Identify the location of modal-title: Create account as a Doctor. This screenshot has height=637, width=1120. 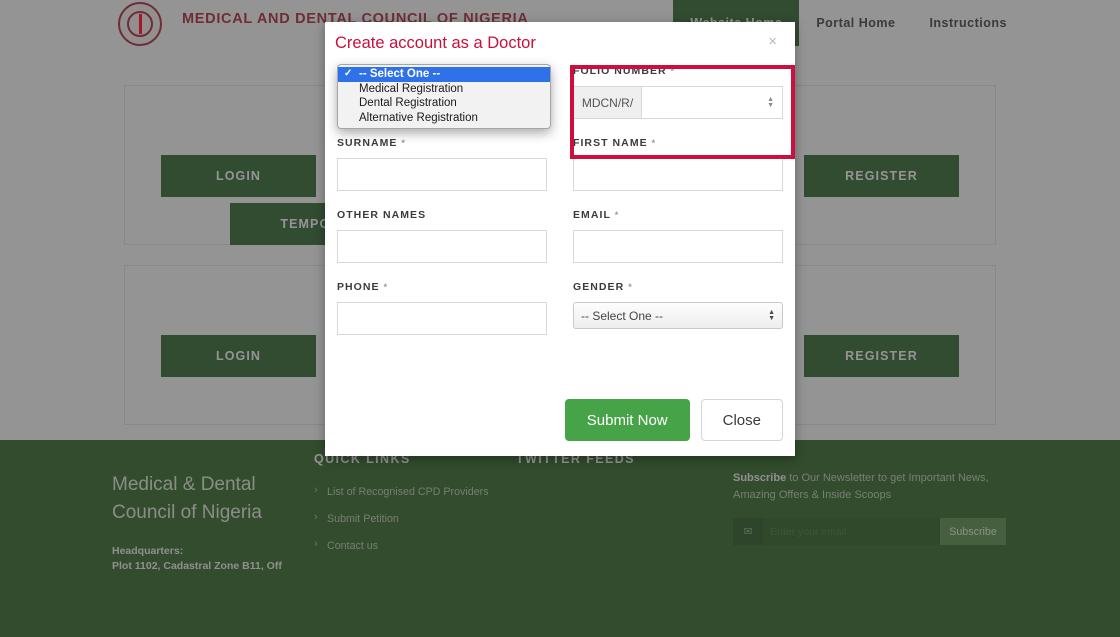
(435, 43).